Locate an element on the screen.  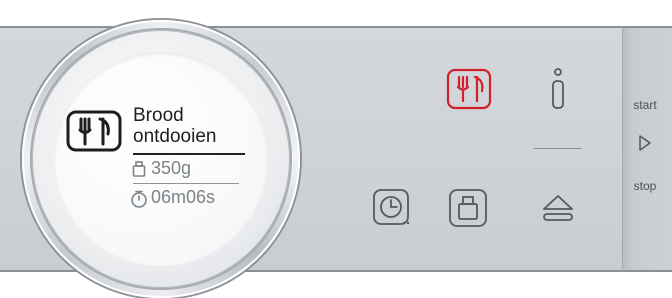
timer-icon is located at coordinates (139, 199).